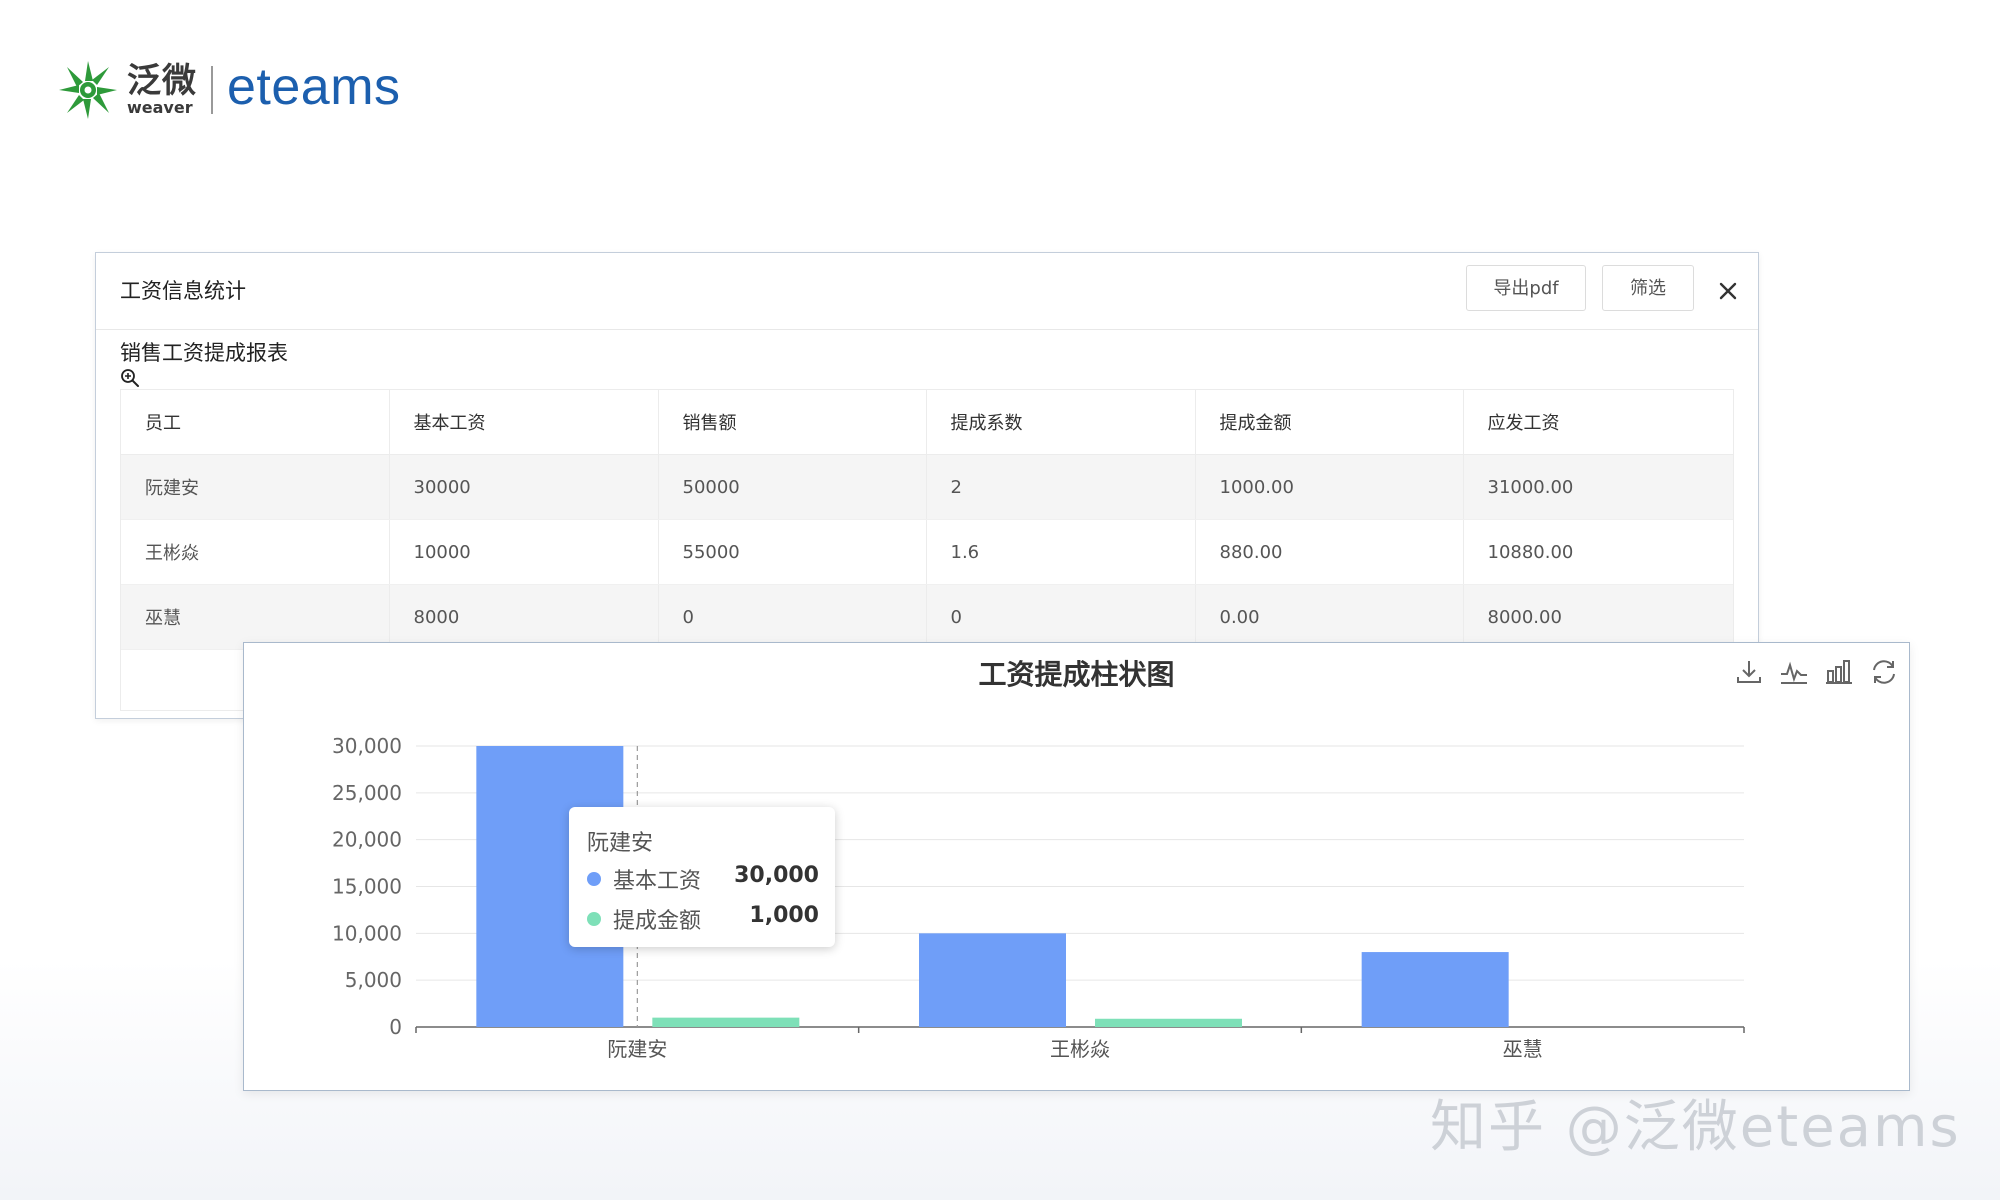  What do you see at coordinates (1526, 288) in the screenshot?
I see `export-pdf-button: 导出pdf` at bounding box center [1526, 288].